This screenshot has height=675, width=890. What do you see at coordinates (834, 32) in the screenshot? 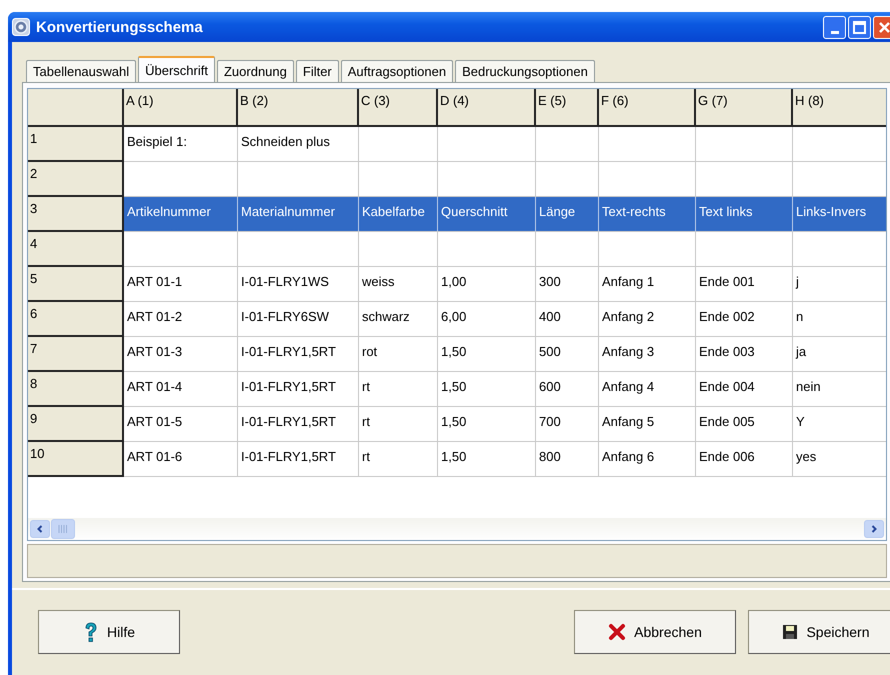
I see `minimize-icon` at bounding box center [834, 32].